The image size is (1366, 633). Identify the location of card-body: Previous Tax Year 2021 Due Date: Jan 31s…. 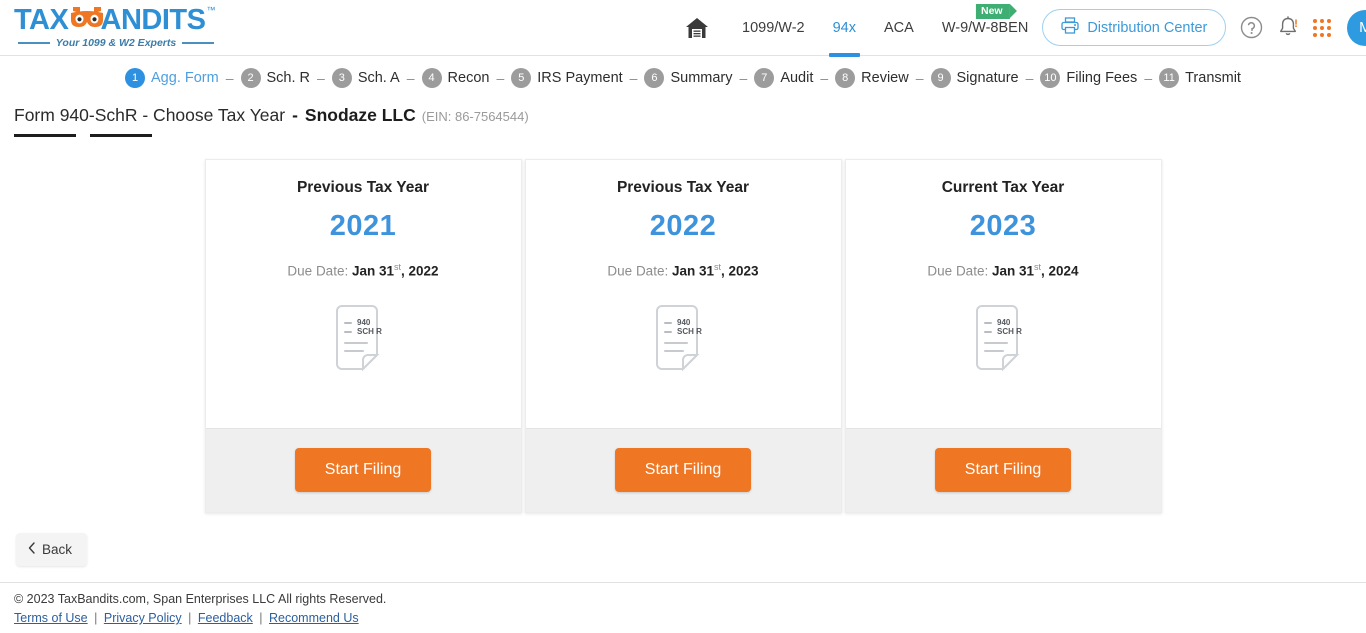
(363, 294).